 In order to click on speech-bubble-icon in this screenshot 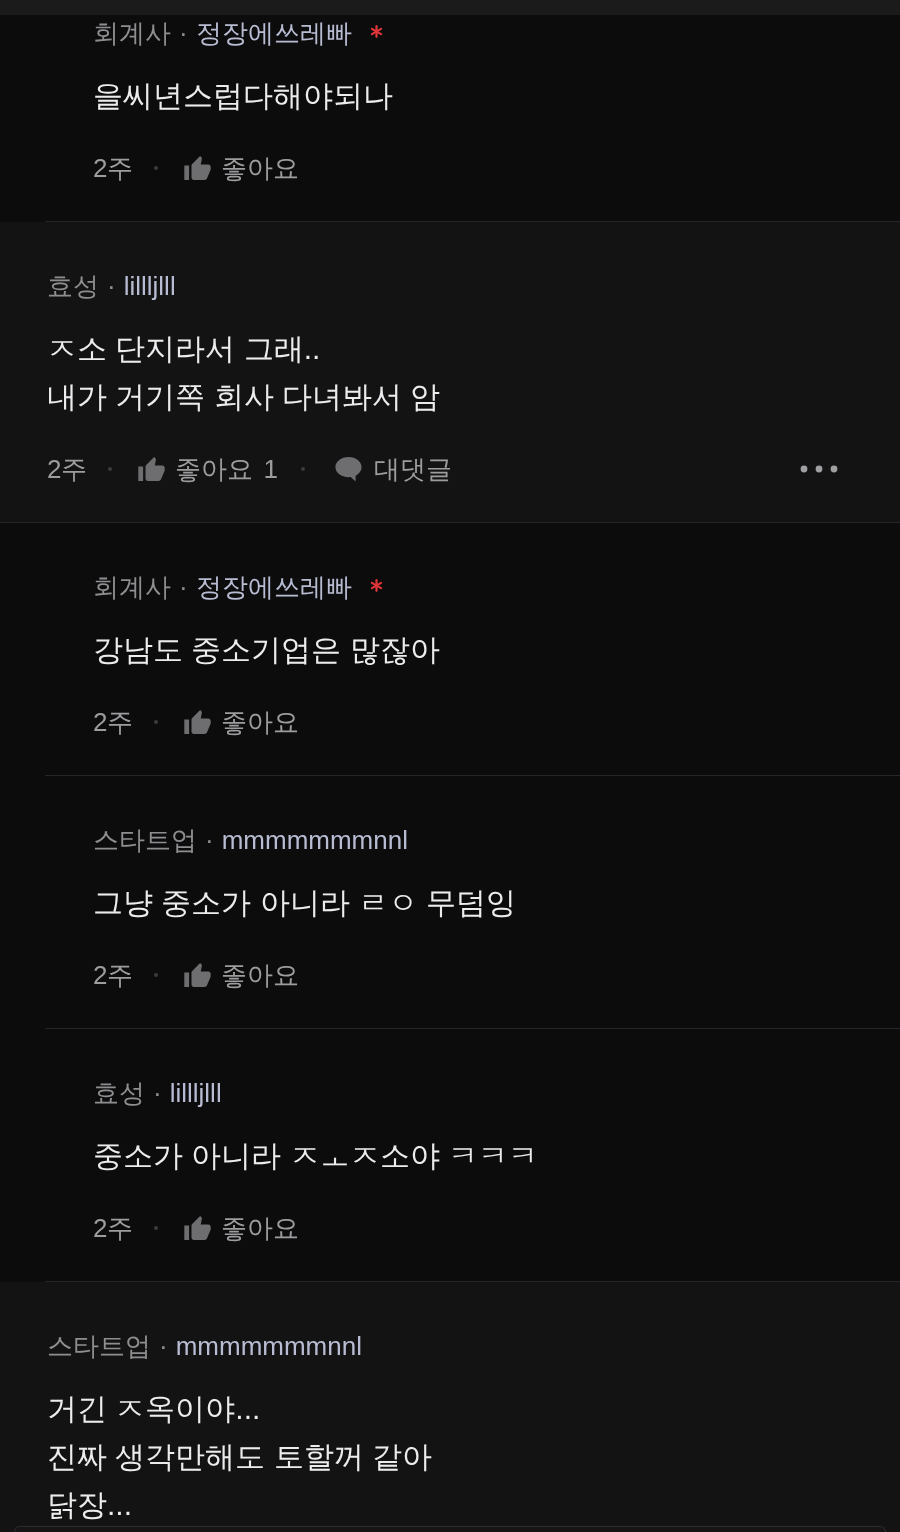, I will do `click(348, 469)`.